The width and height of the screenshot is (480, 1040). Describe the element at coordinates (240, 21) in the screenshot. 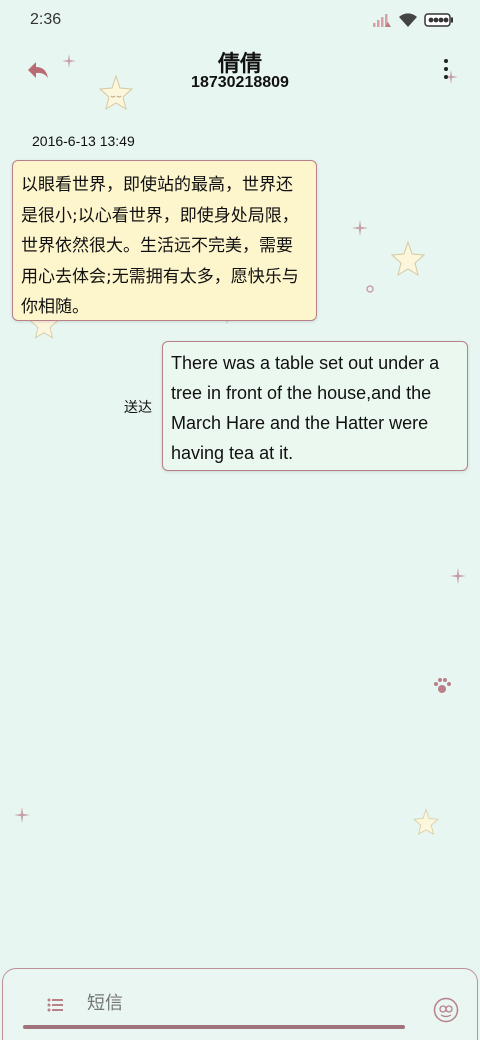

I see `status-bar: 2:36` at that location.